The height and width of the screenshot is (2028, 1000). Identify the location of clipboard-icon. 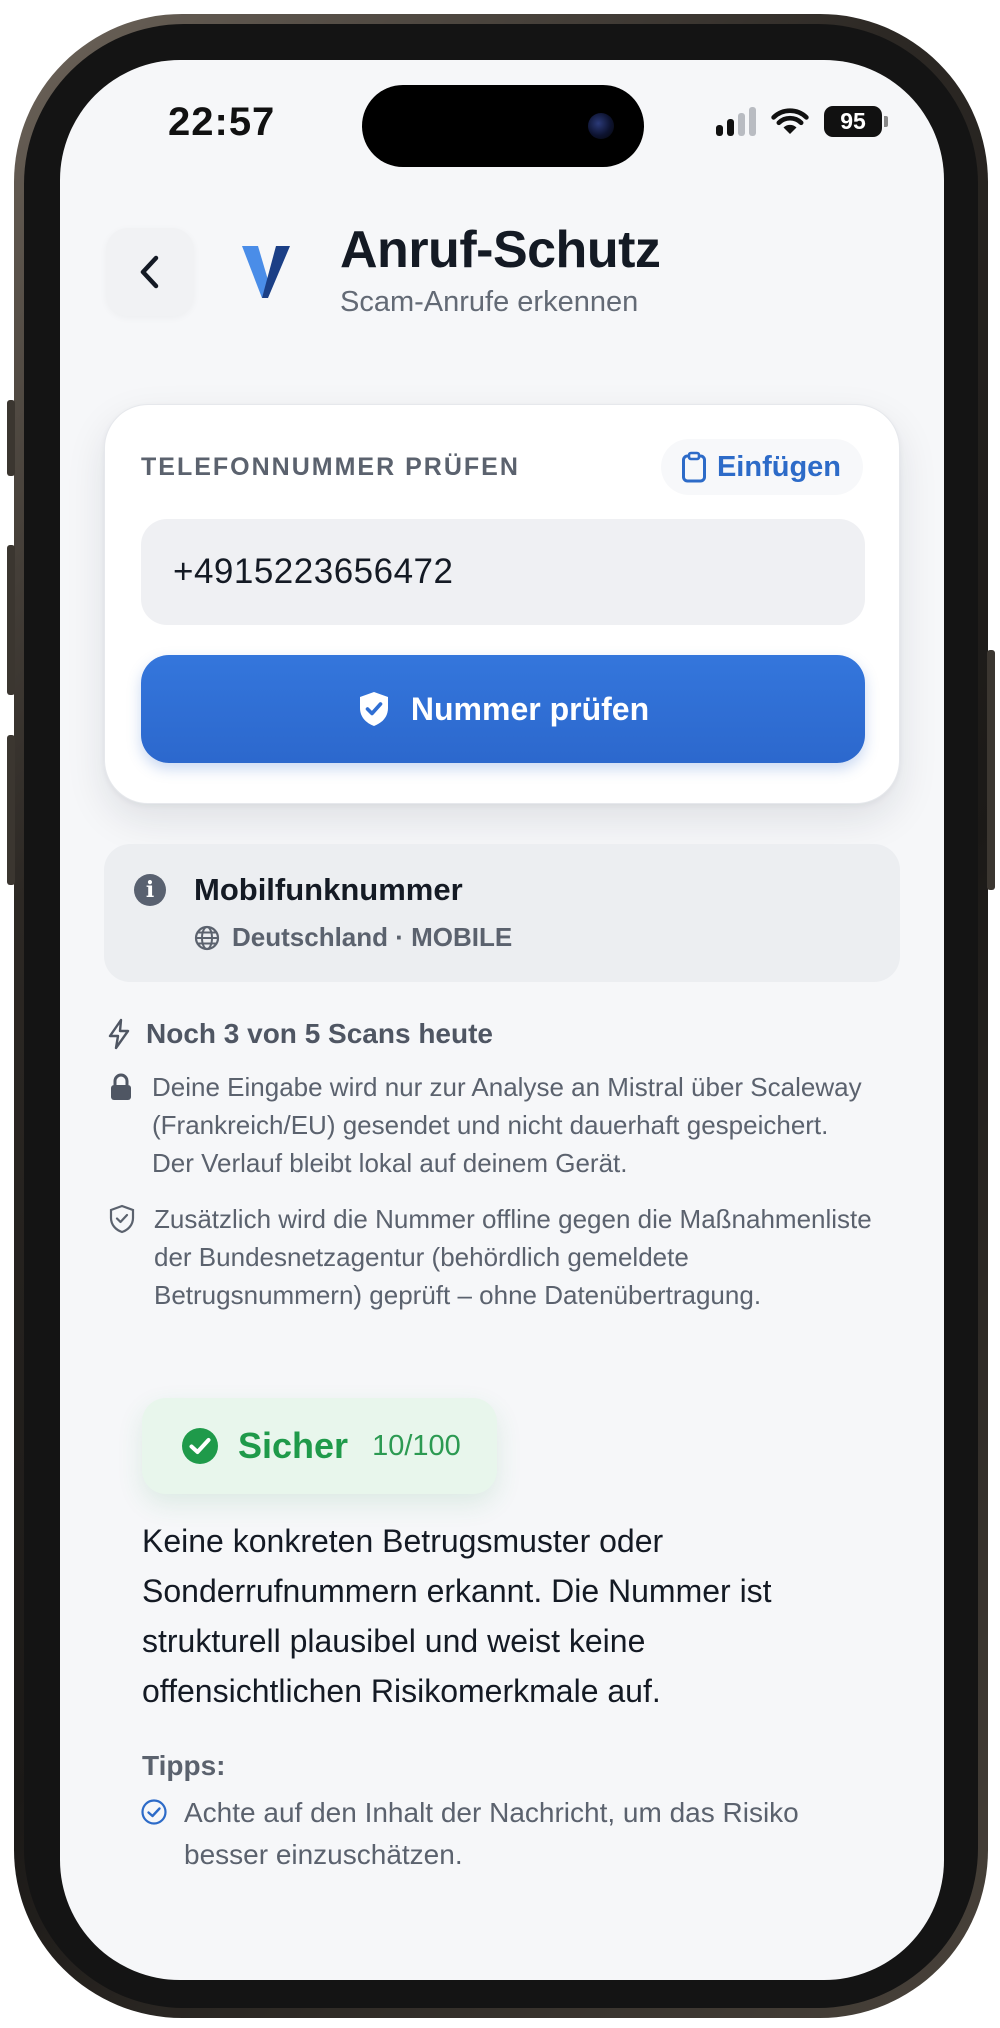
(693, 467).